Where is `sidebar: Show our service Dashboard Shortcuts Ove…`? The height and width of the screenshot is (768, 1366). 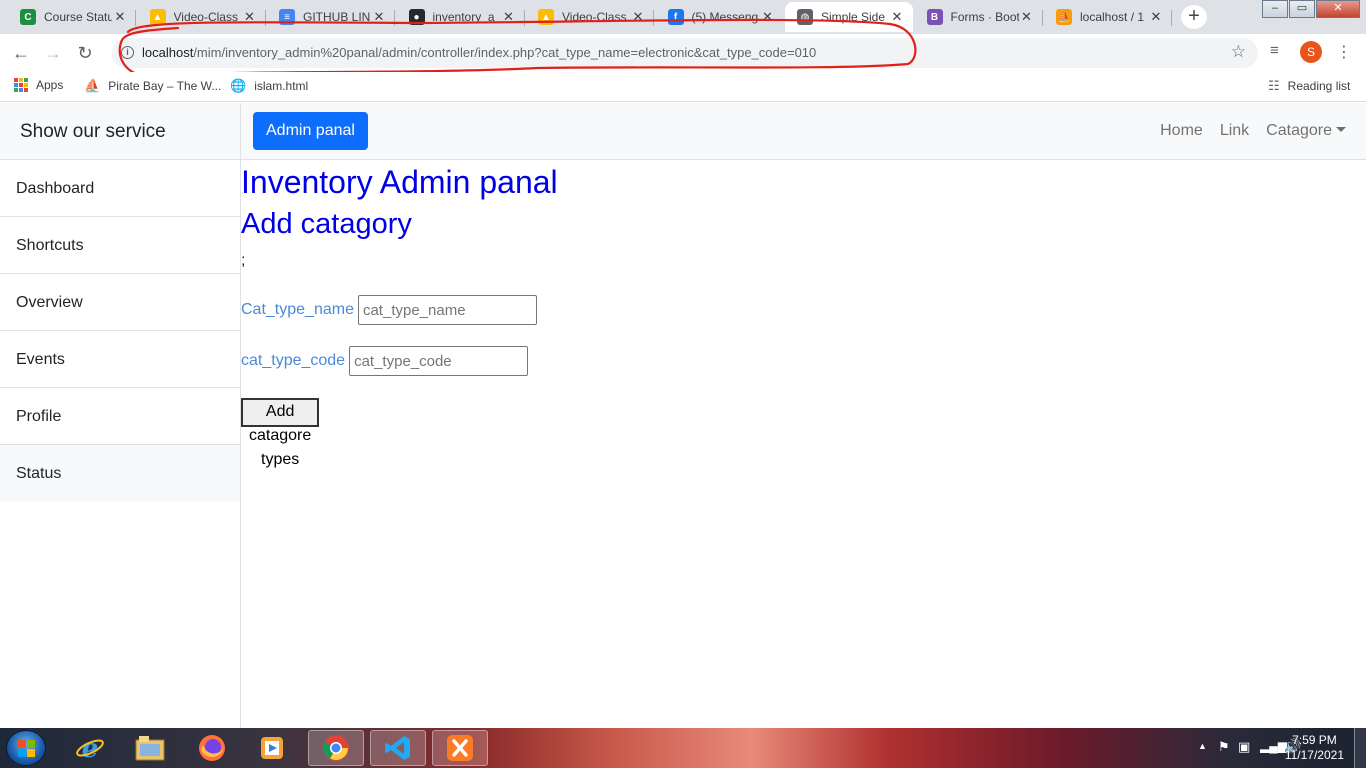 sidebar: Show our service Dashboard Shortcuts Ove… is located at coordinates (120, 415).